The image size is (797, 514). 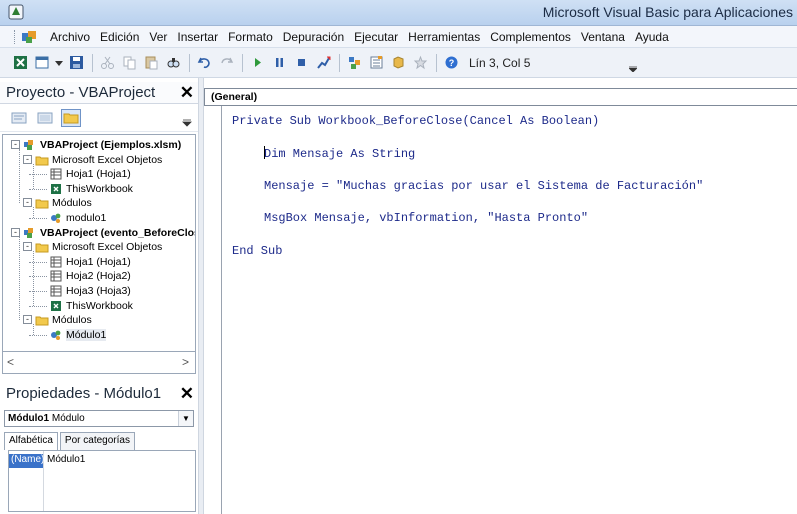 I want to click on save-icon, so click(x=76, y=63).